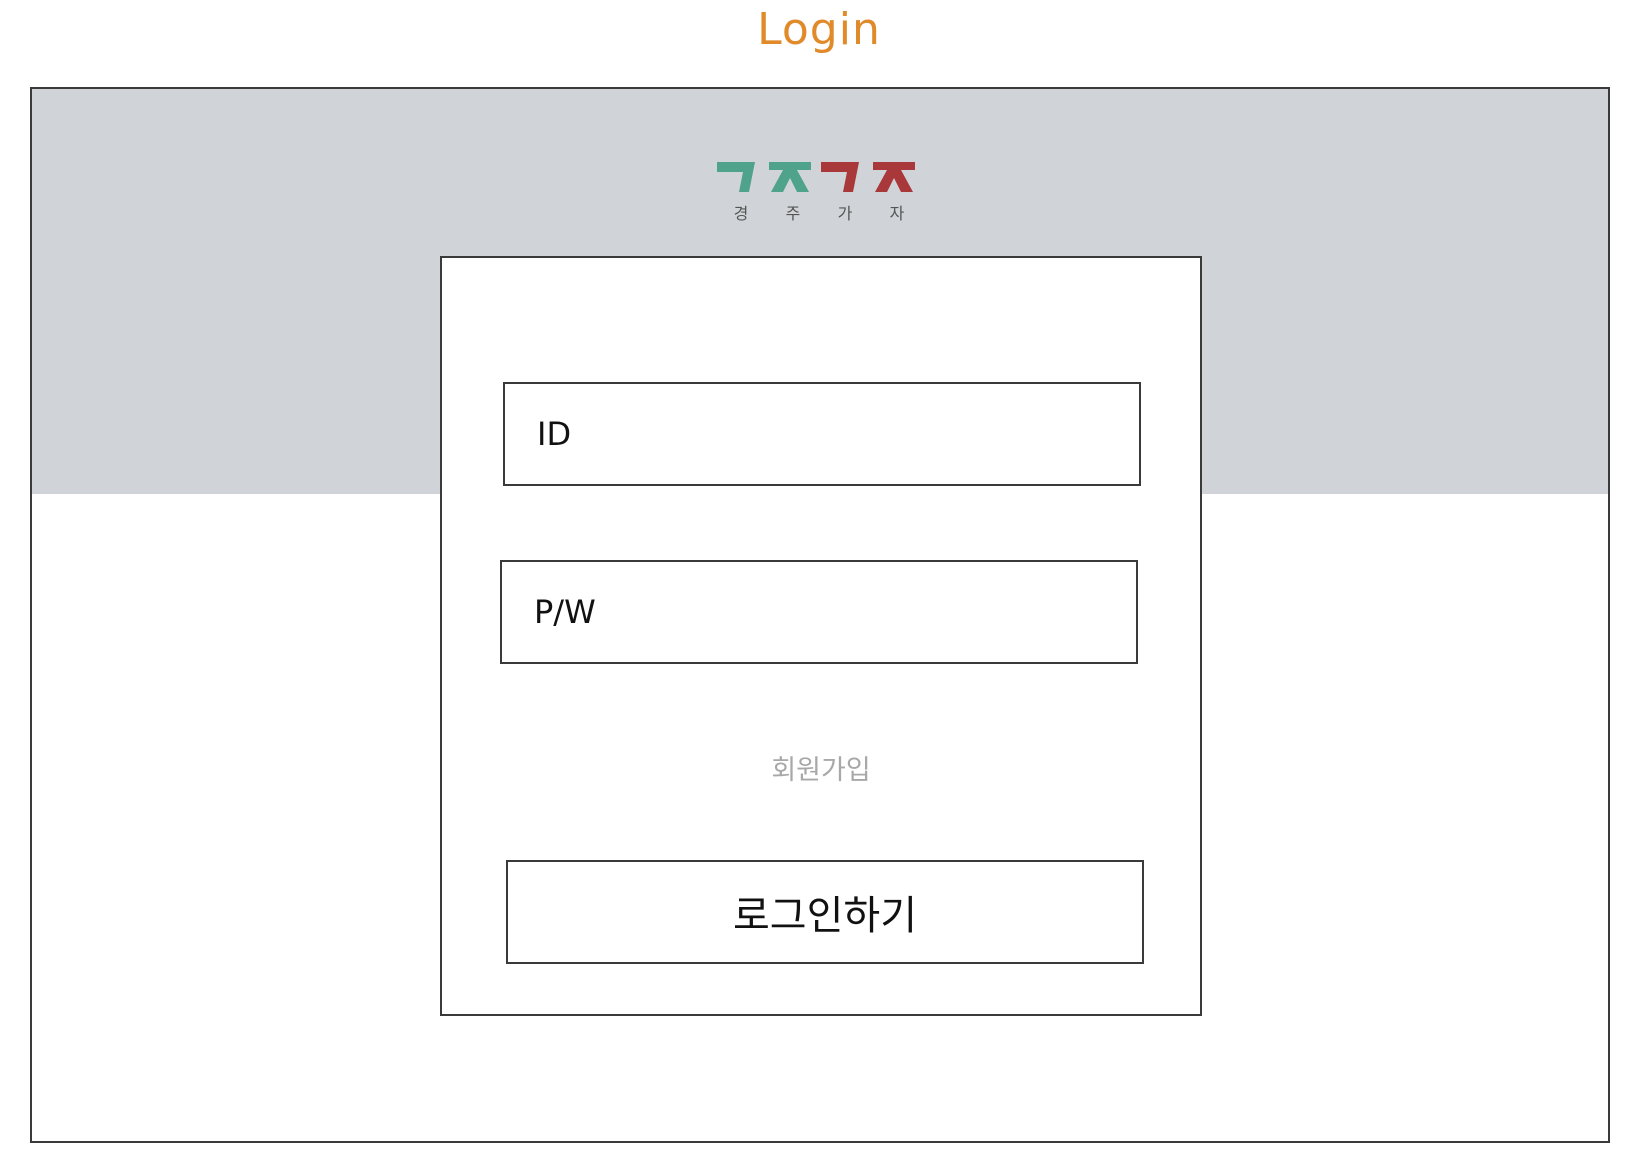  Describe the element at coordinates (897, 213) in the screenshot. I see `logo-letter: 자` at that location.